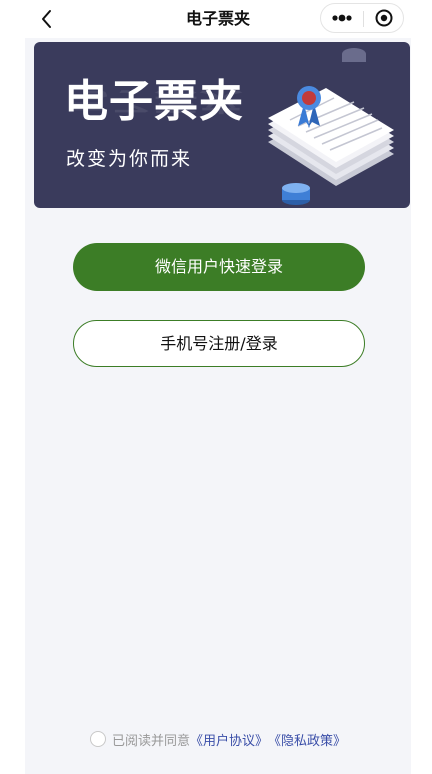 Image resolution: width=432 pixels, height=774 pixels. I want to click on certificate-stack-icon, so click(331, 126).